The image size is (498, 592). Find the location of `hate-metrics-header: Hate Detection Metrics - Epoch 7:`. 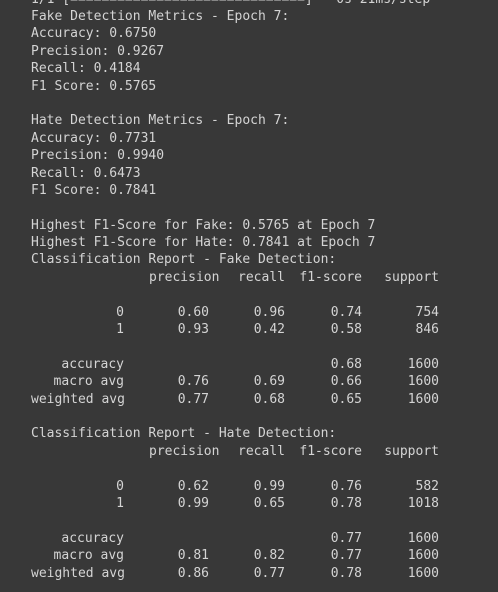

hate-metrics-header: Hate Detection Metrics - Epoch 7: is located at coordinates (160, 121).